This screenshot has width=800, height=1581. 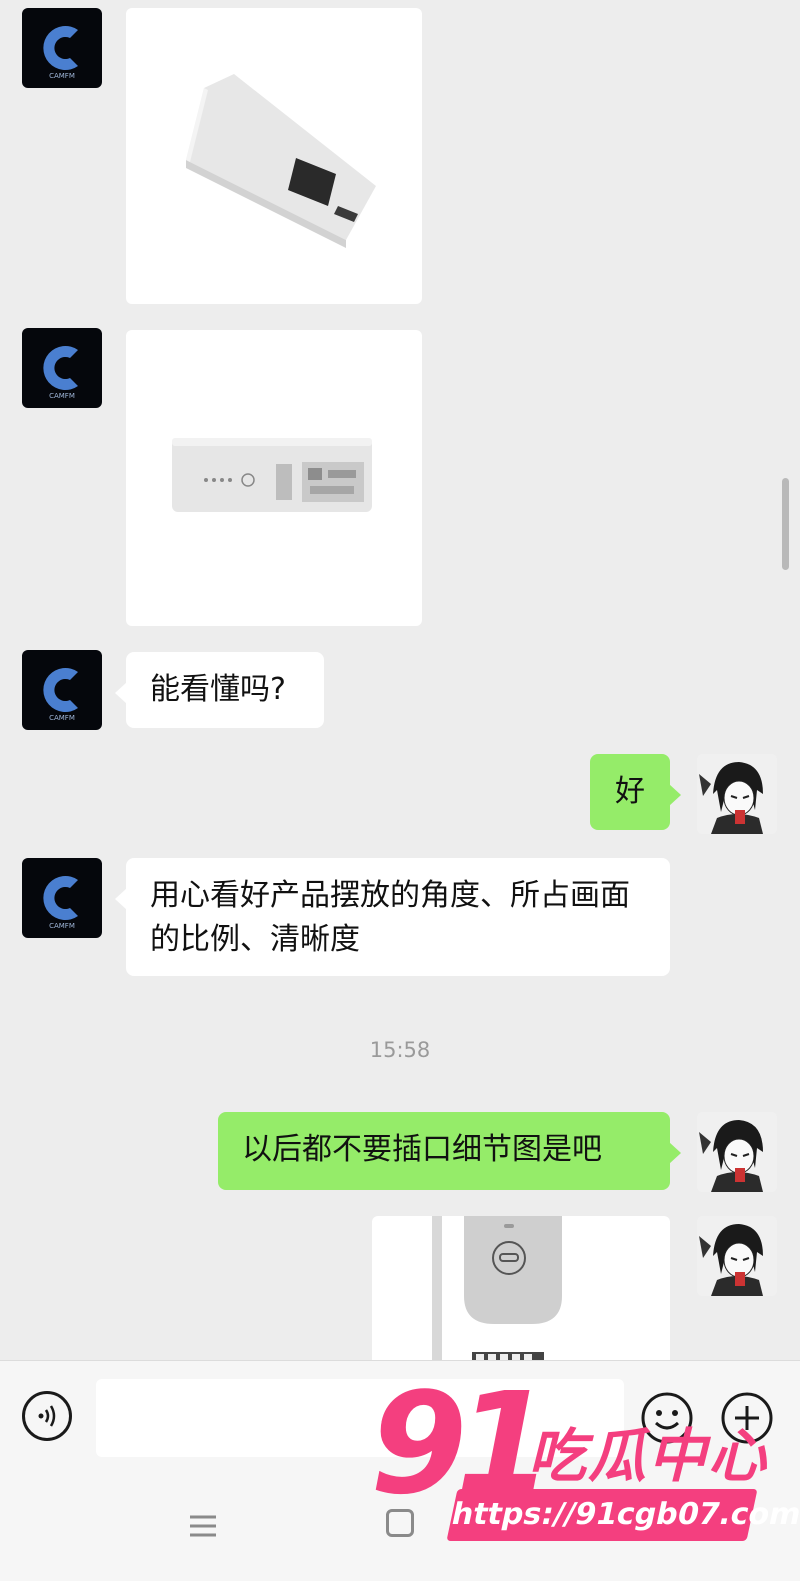 What do you see at coordinates (400, 1523) in the screenshot?
I see `nav-home-icon` at bounding box center [400, 1523].